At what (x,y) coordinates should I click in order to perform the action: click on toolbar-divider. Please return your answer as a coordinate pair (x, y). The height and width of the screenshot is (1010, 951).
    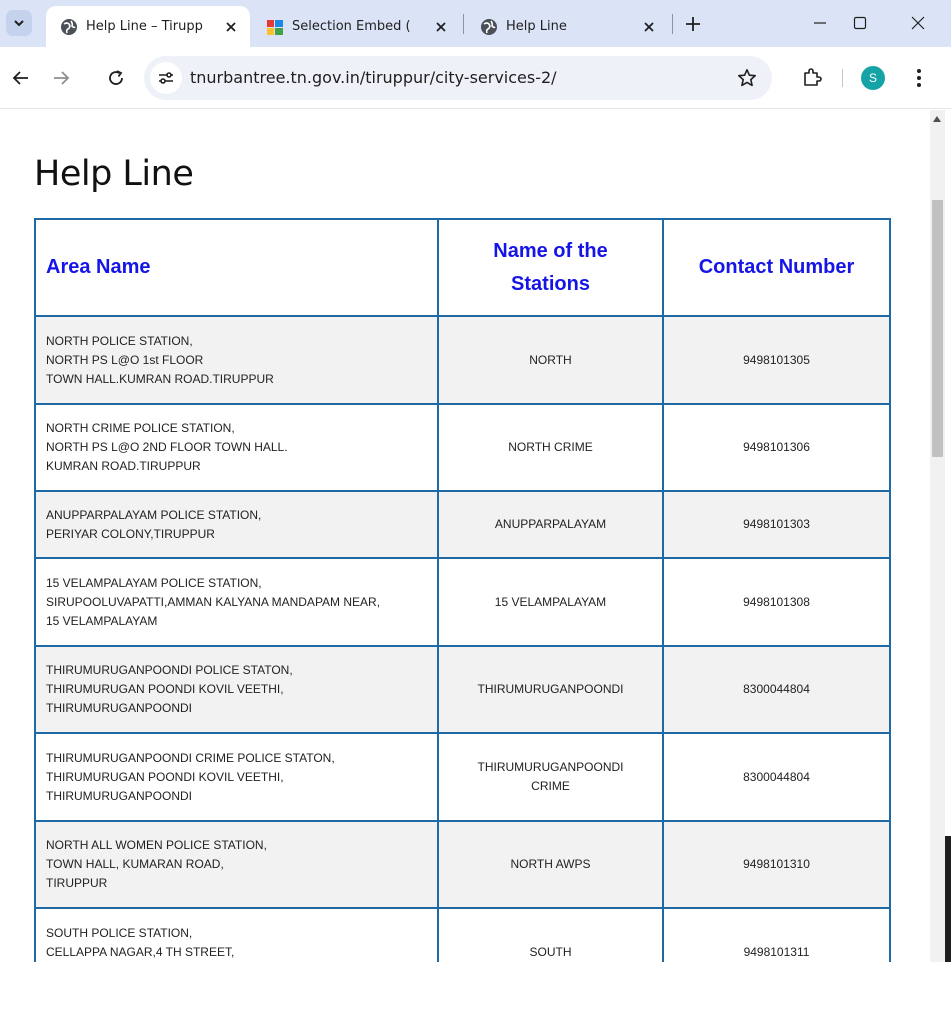
    Looking at the image, I should click on (842, 78).